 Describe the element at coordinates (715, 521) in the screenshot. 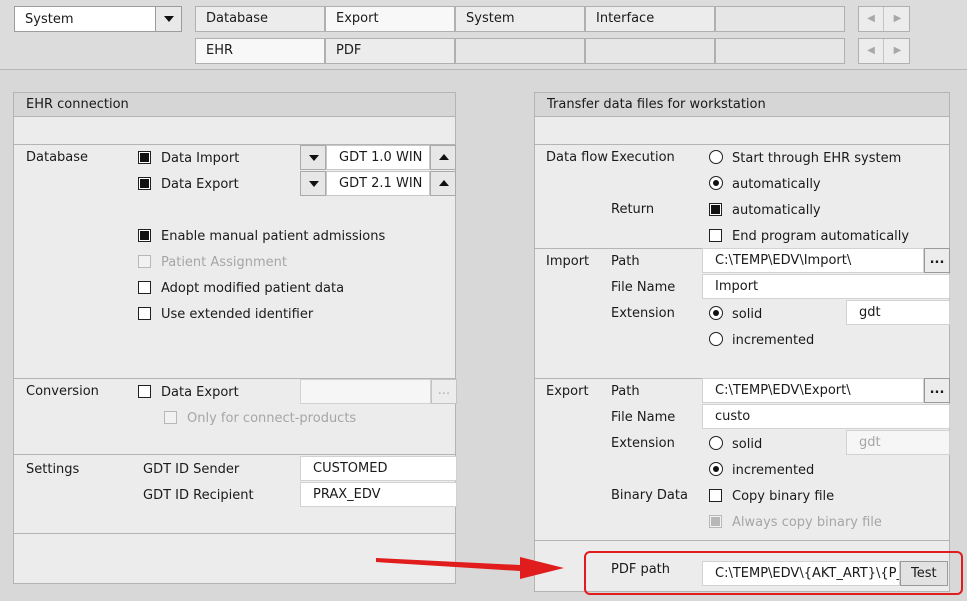

I see `always-copy-binary-checkbox` at that location.